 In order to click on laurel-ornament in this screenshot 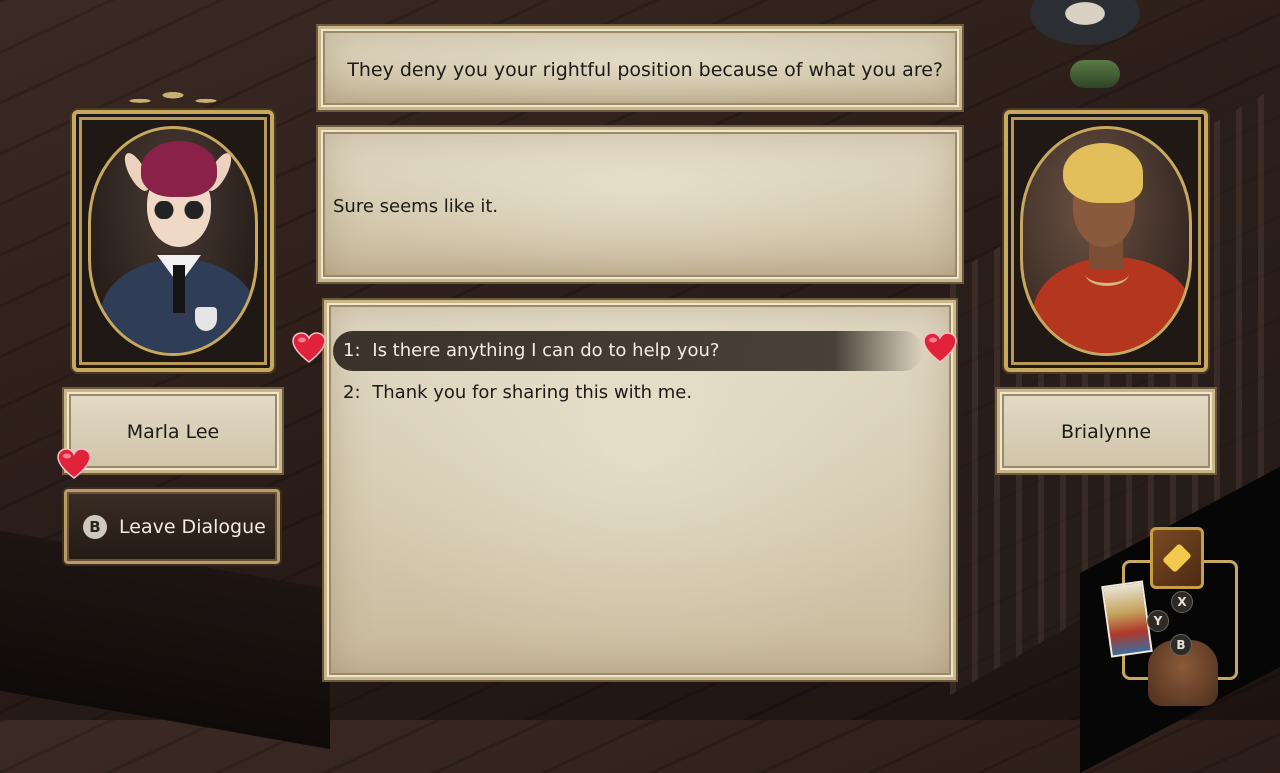, I will do `click(173, 98)`.